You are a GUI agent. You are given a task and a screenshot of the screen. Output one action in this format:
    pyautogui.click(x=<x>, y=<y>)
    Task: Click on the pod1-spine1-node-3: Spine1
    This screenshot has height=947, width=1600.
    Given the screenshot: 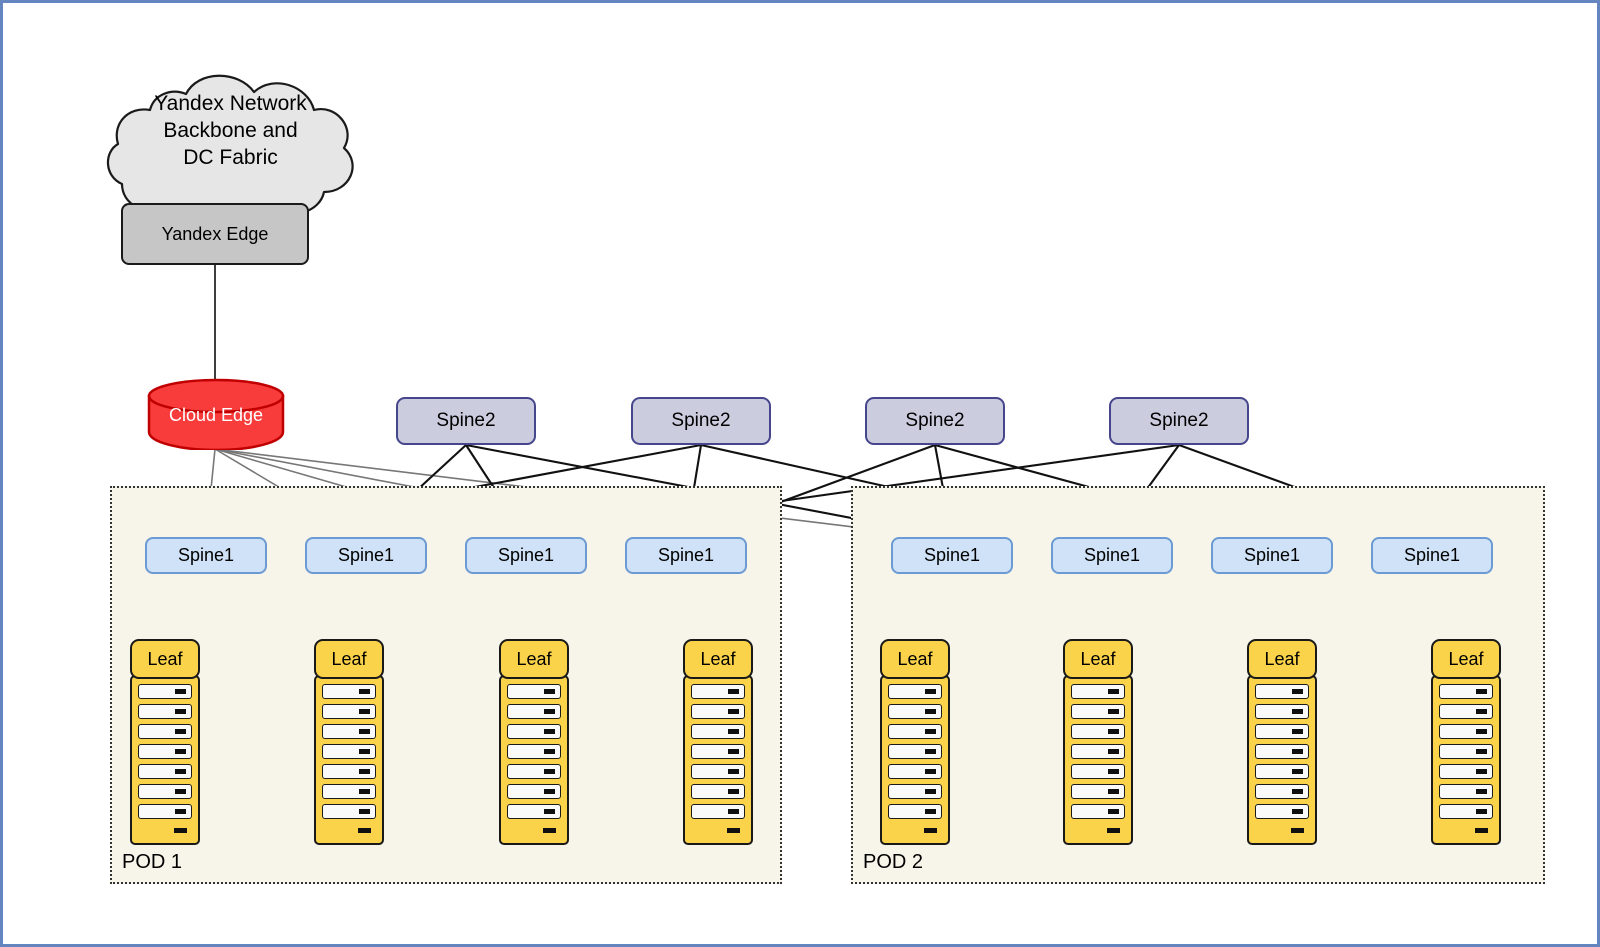 What is the action you would take?
    pyautogui.click(x=526, y=555)
    